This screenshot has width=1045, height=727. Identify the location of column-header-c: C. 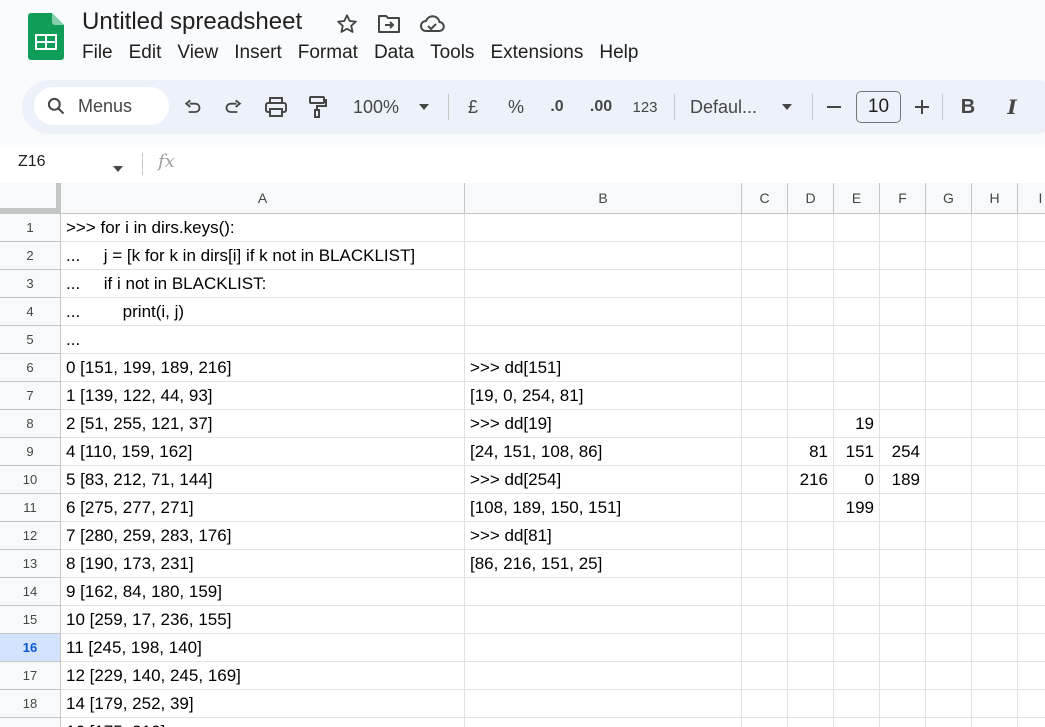
(765, 198).